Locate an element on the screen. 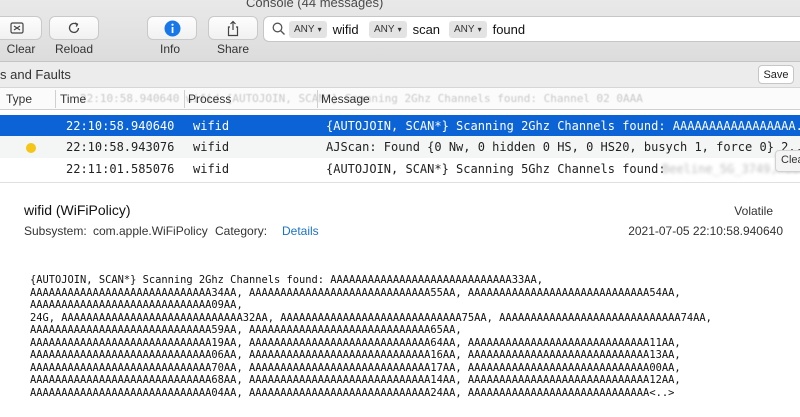  column-process: Process is located at coordinates (209, 99).